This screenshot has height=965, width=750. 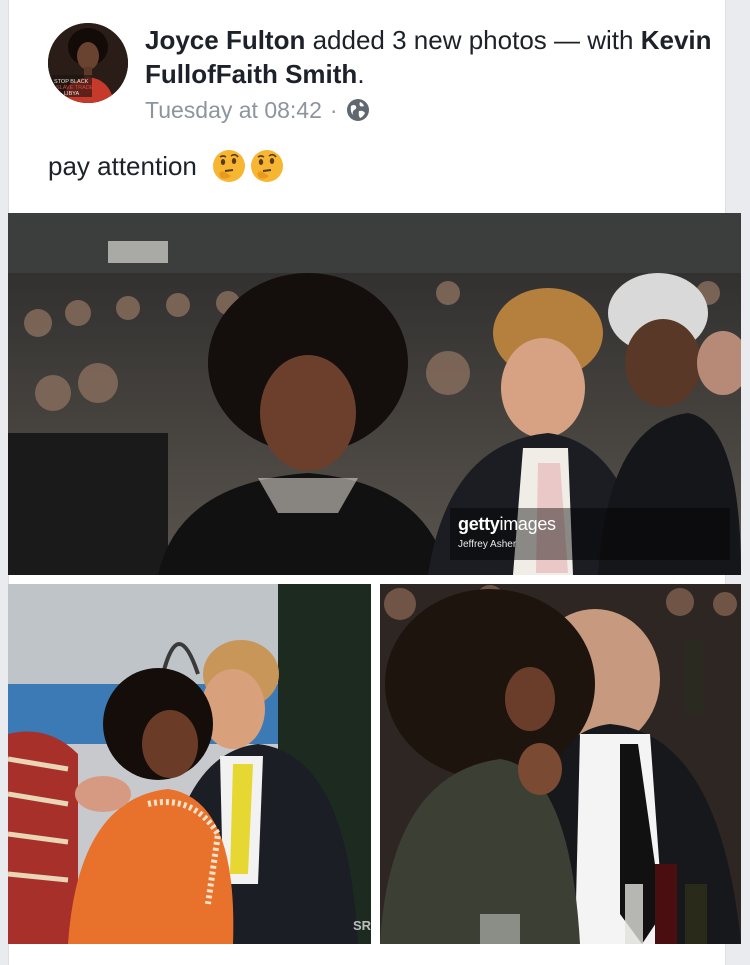 What do you see at coordinates (487, 544) in the screenshot?
I see `photo-credit: Jeffrey Asher` at bounding box center [487, 544].